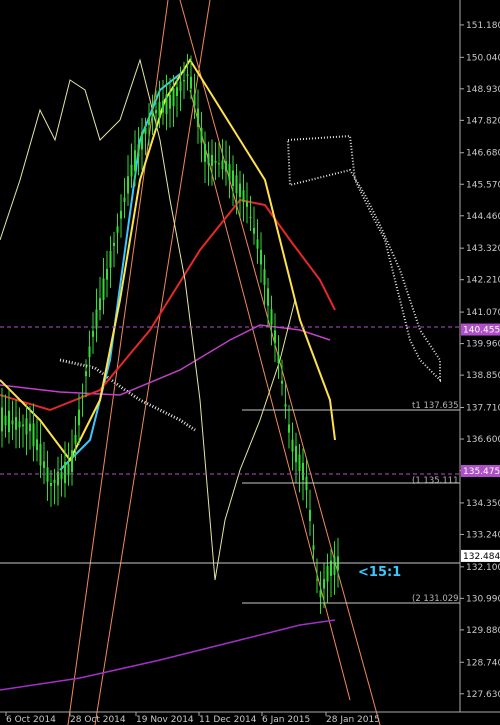 This screenshot has width=500, height=725. What do you see at coordinates (483, 408) in the screenshot?
I see `y-tick-label: 137.710` at bounding box center [483, 408].